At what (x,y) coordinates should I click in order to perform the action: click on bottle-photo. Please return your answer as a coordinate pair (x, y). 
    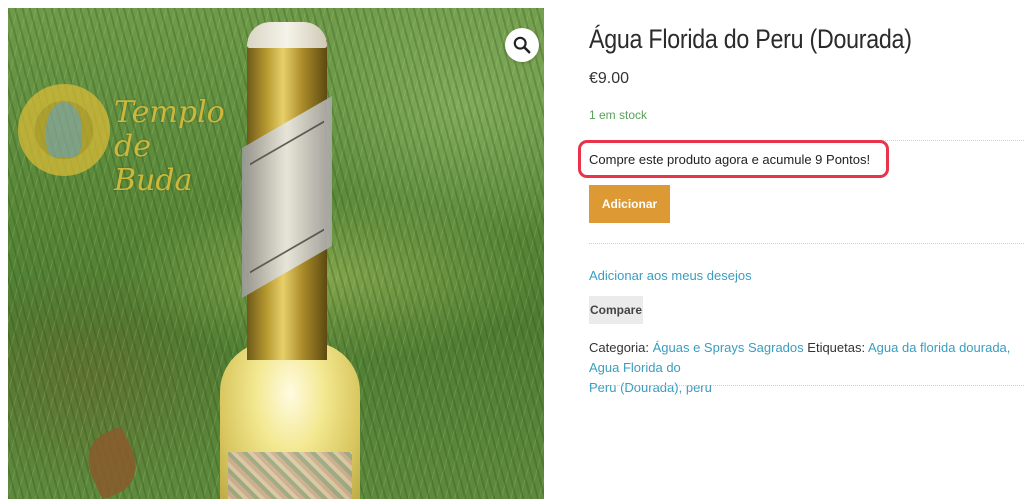
    Looking at the image, I should click on (290, 260).